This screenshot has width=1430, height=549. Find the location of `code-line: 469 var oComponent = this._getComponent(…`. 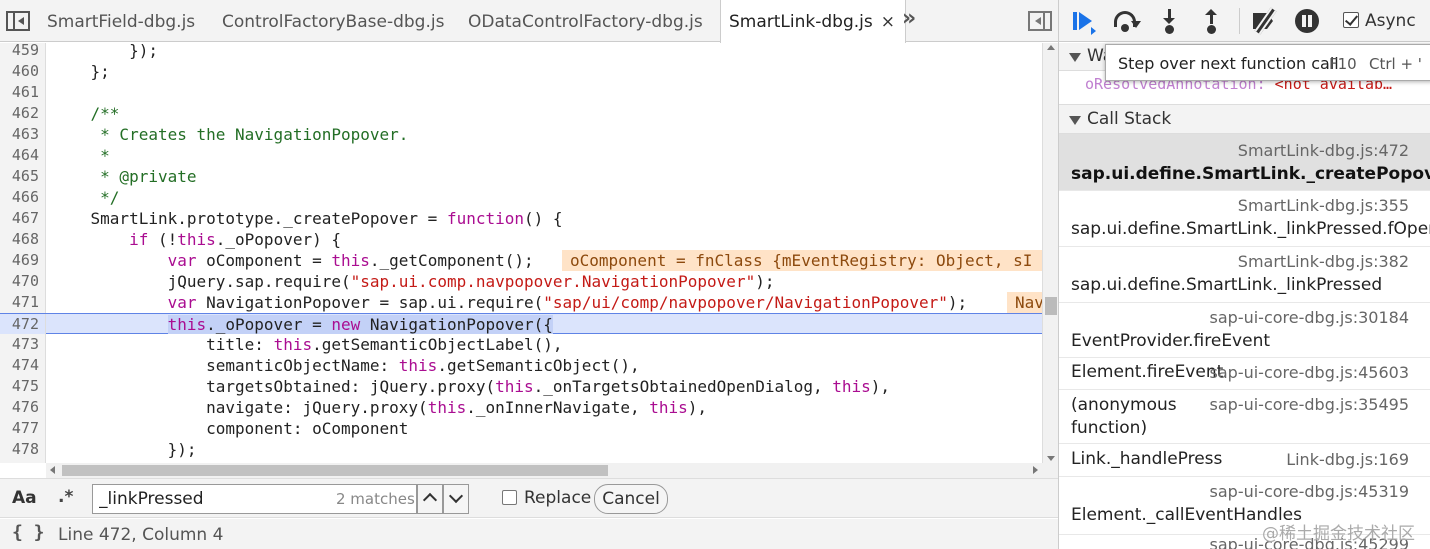

code-line: 469 var oComponent = this._getComponent(… is located at coordinates (521, 260).